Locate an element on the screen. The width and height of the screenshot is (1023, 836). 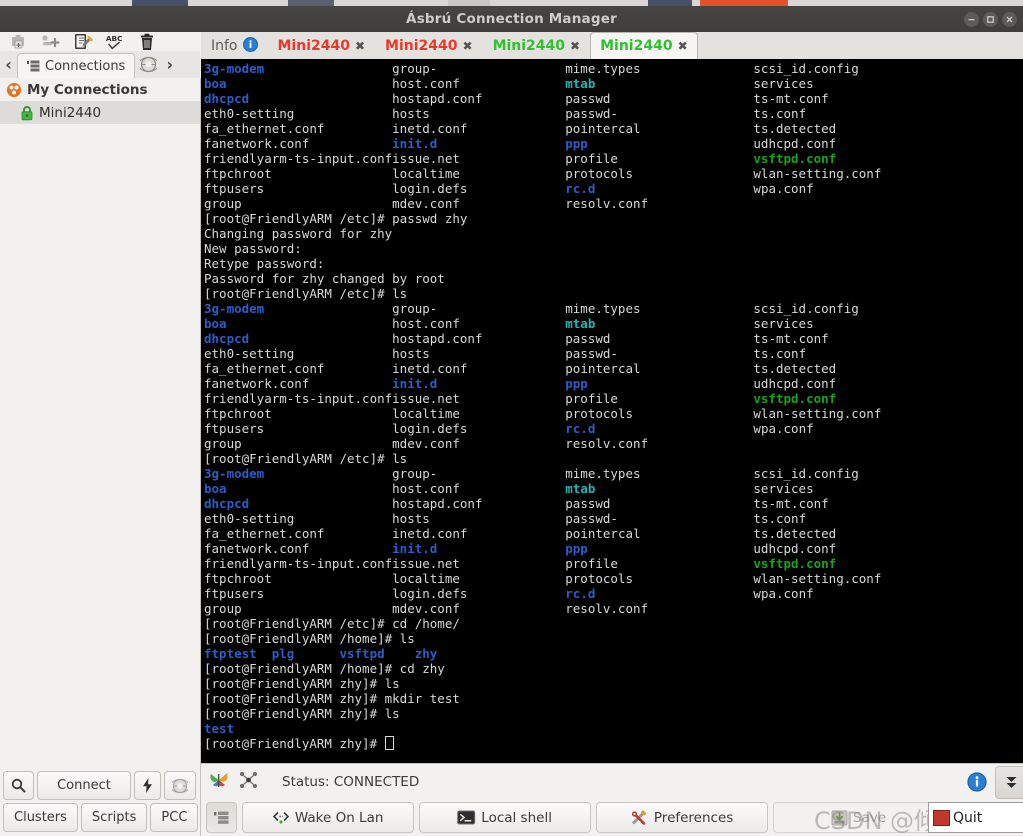
bottom-toolbar: Wake On Lan Local shell Preferences Save is located at coordinates (612, 817).